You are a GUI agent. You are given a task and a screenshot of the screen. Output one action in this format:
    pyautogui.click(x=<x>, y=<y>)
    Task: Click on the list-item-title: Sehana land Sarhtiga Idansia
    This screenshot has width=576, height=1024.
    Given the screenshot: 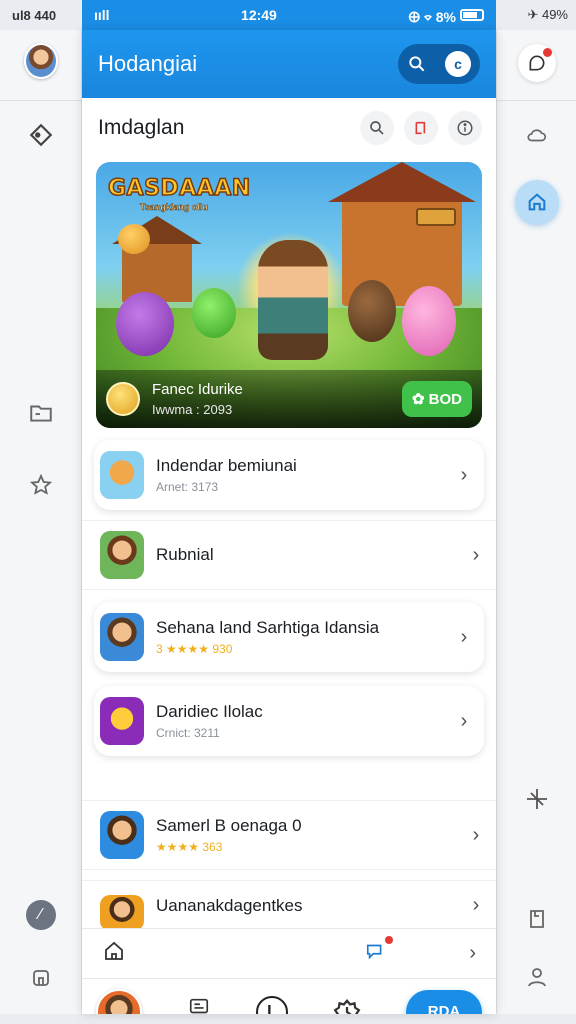 What is the action you would take?
    pyautogui.click(x=268, y=627)
    